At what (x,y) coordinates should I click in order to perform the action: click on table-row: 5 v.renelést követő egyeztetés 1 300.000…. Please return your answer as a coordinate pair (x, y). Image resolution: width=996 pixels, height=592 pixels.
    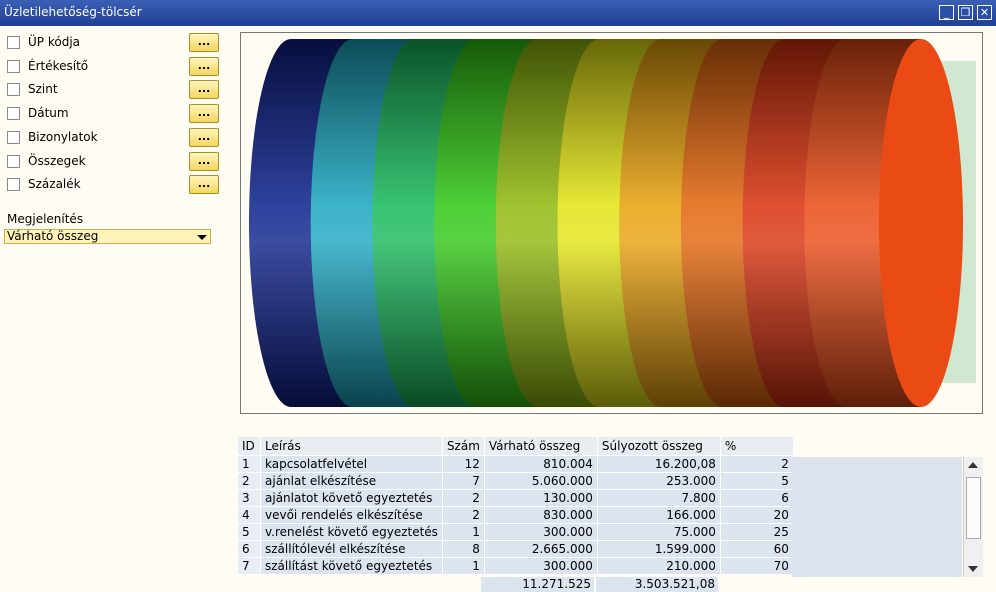
    Looking at the image, I should click on (516, 532).